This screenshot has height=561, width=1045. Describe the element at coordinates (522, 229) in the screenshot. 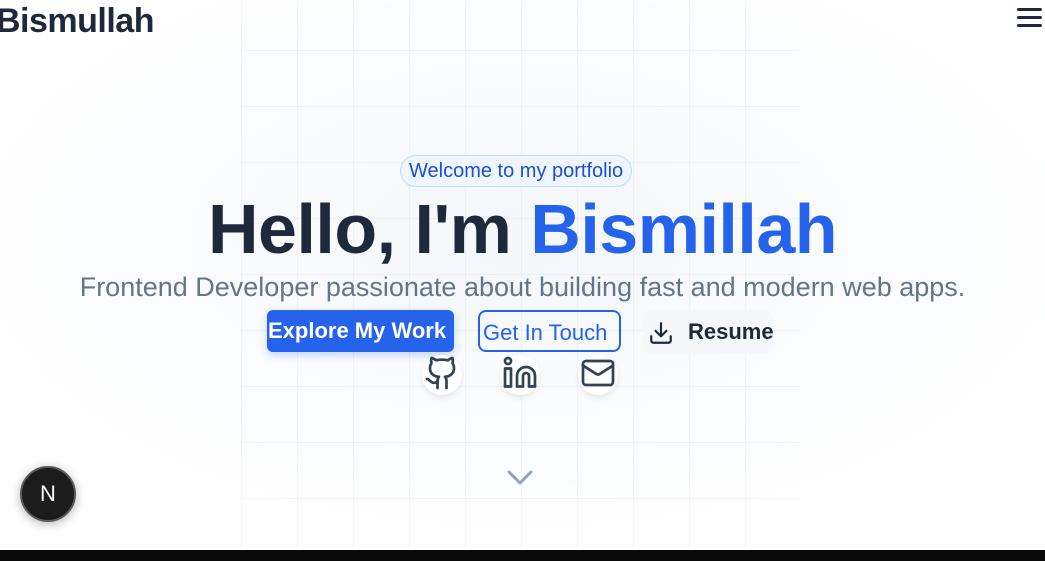

I see `hero-headline: Hello, I'm Bismillah` at that location.